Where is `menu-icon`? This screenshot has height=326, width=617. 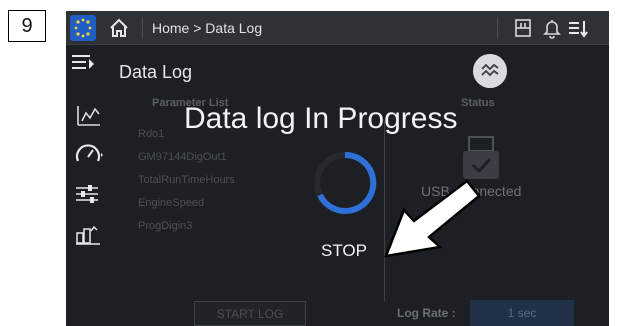 menu-icon is located at coordinates (83, 63).